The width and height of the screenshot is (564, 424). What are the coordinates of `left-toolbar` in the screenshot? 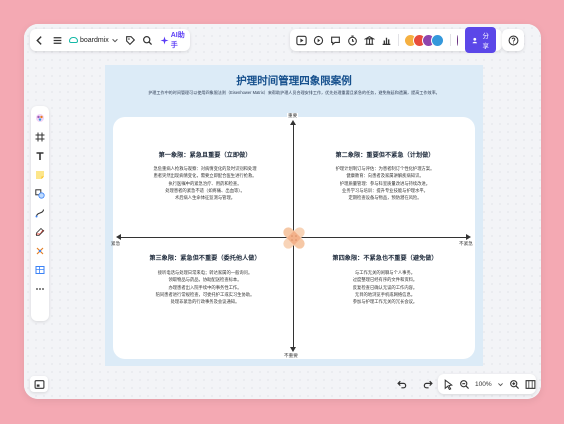 It's located at (40, 213).